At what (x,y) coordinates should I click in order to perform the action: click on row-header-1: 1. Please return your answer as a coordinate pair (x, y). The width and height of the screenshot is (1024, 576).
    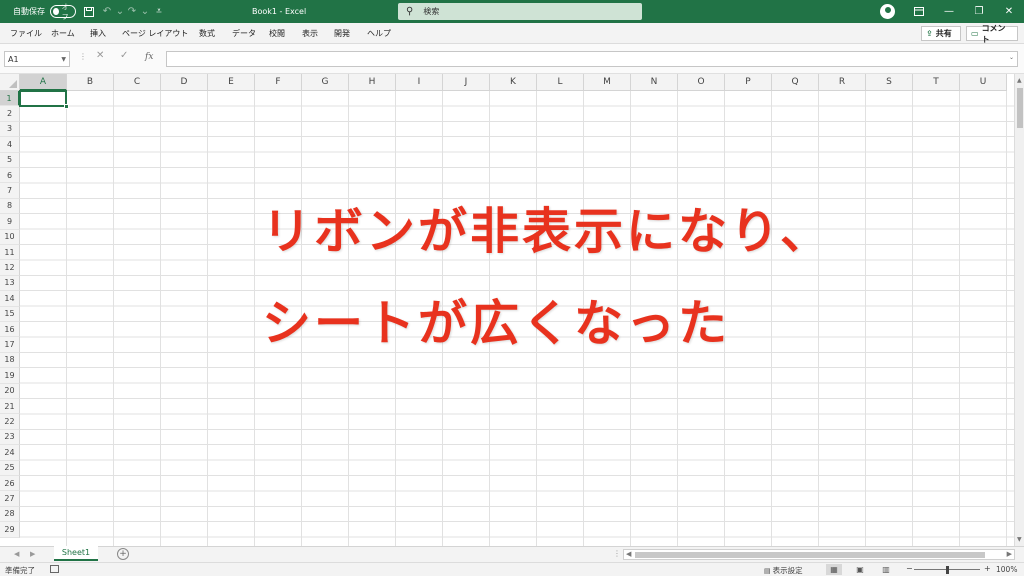
    Looking at the image, I should click on (10, 99).